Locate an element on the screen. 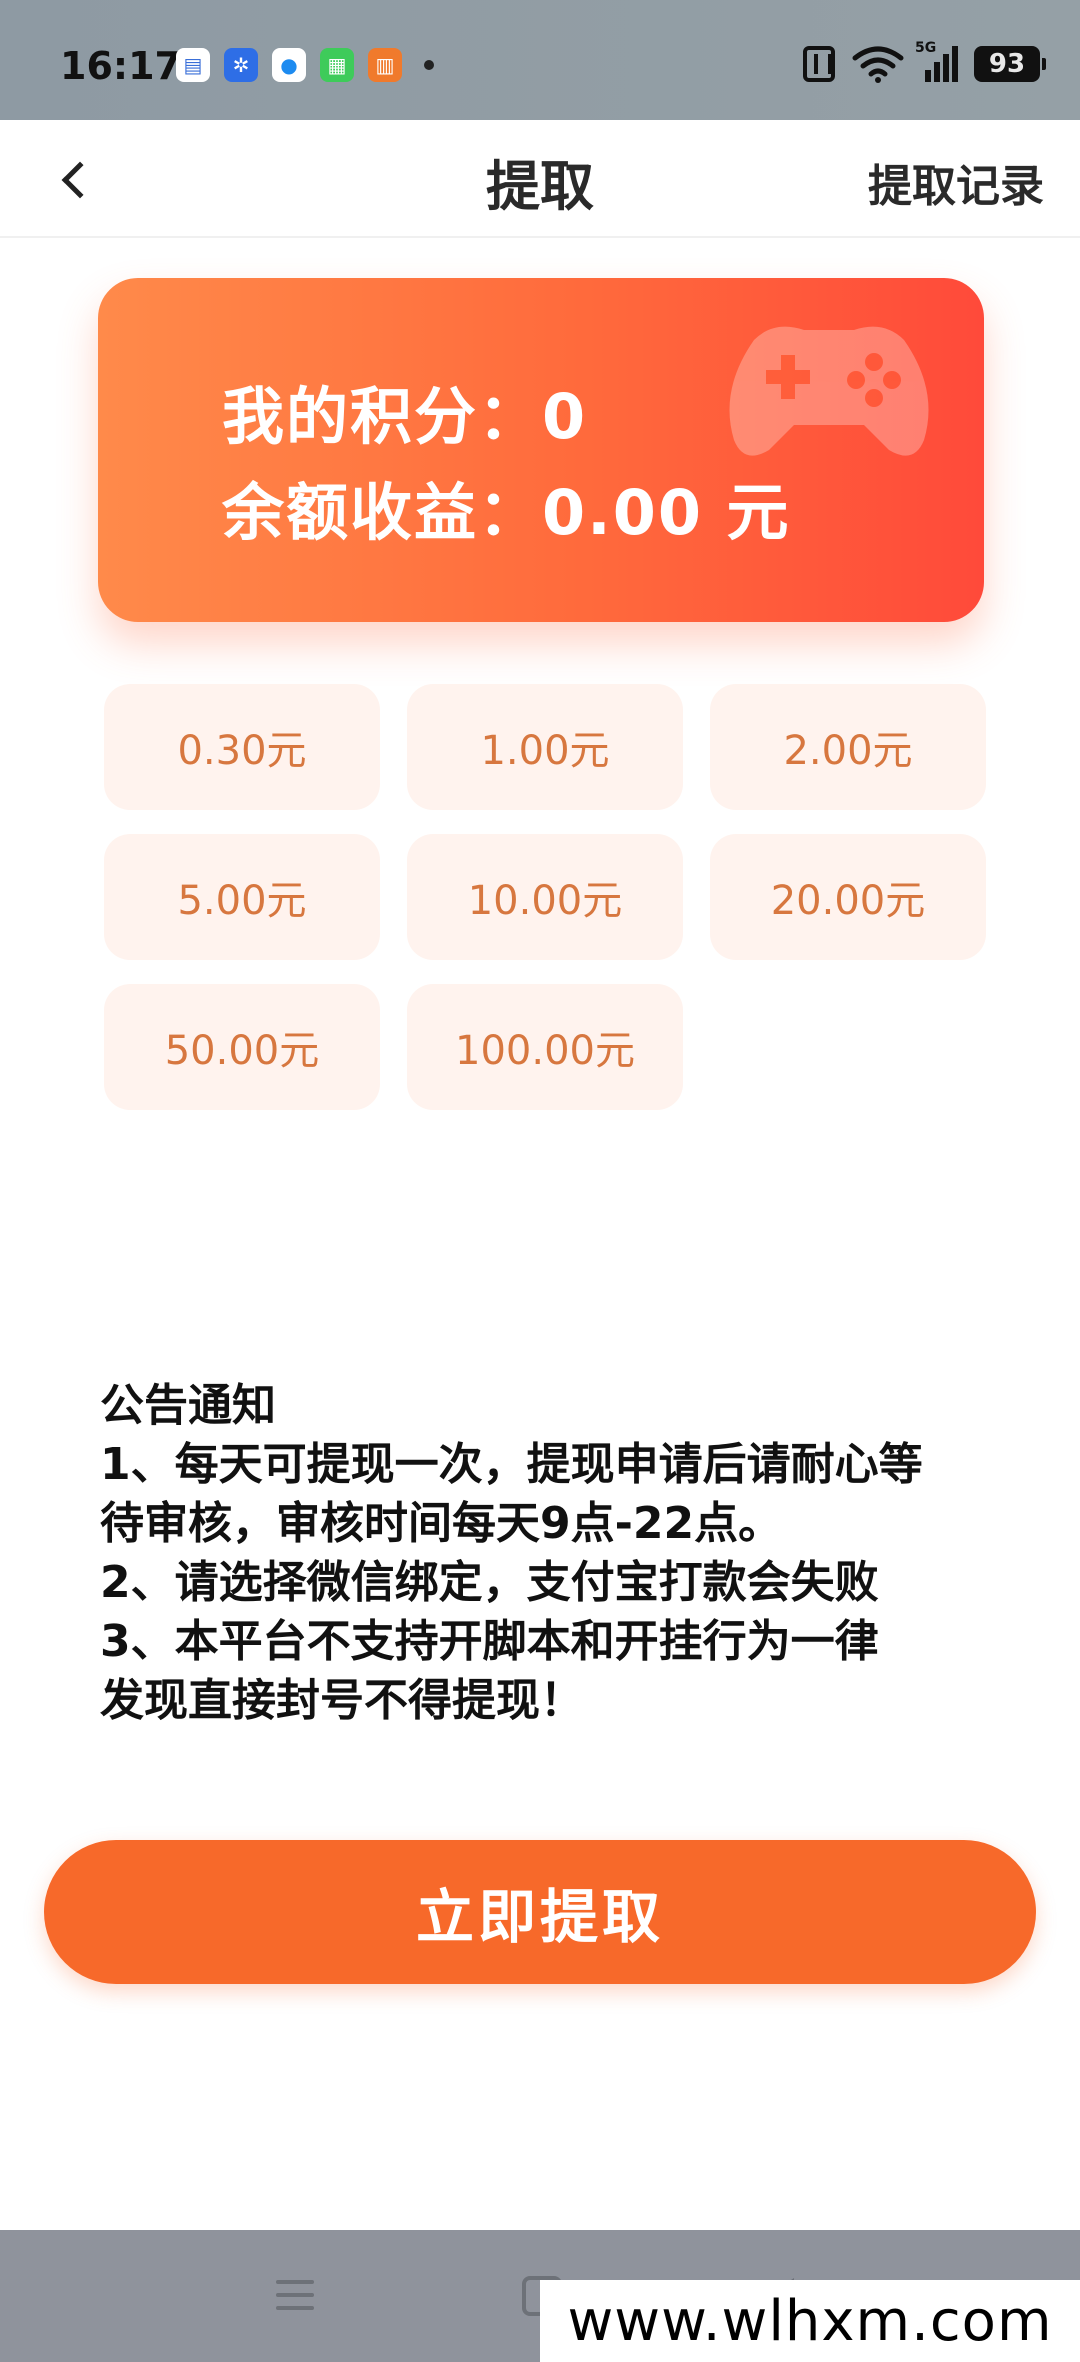  status-bar: 16:17 ▤ ✲ ● ▦ ▥ 5G 93 is located at coordinates (540, 60).